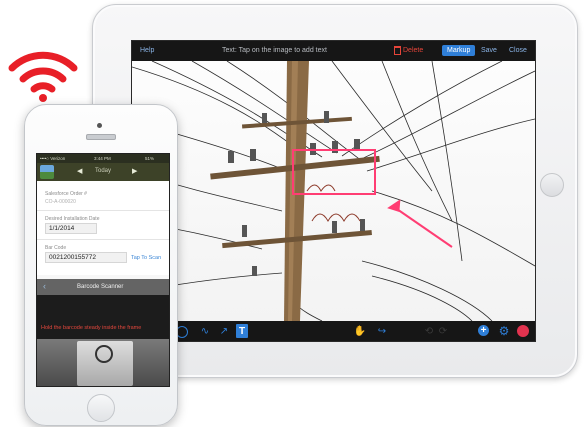 This screenshot has width=587, height=427. Describe the element at coordinates (382, 331) in the screenshot. I see `redo-icon: ↪` at that location.